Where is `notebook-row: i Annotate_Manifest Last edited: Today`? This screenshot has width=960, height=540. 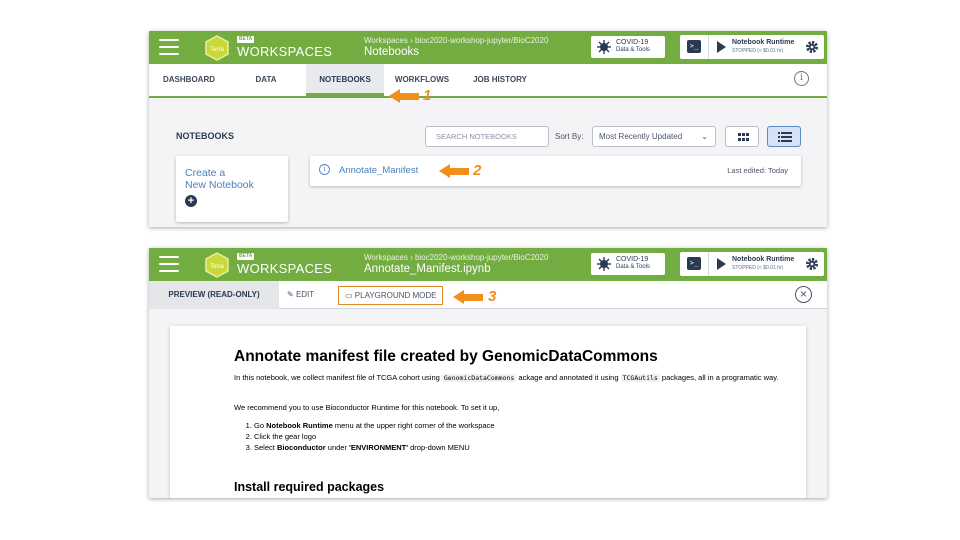 notebook-row: i Annotate_Manifest Last edited: Today is located at coordinates (555, 171).